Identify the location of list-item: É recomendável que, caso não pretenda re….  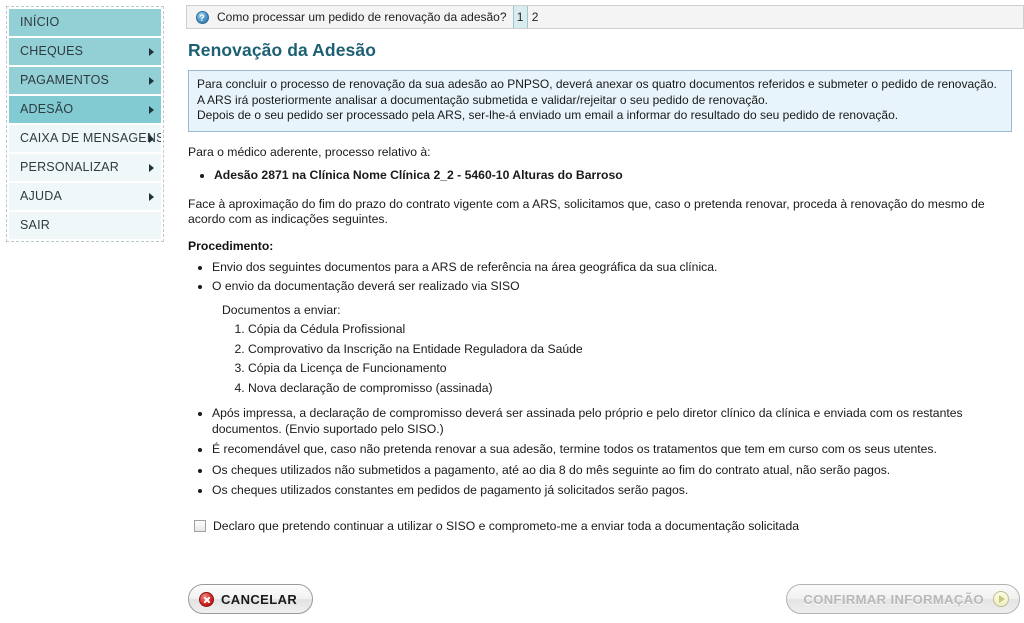
(618, 450).